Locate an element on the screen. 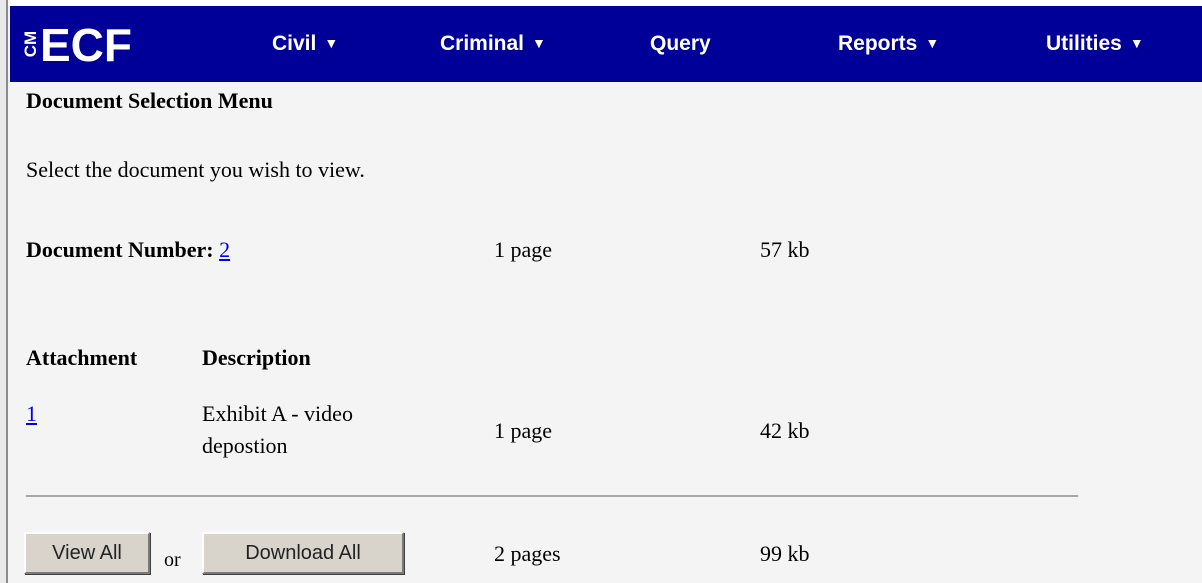  nav-reports-label: Reports is located at coordinates (878, 43).